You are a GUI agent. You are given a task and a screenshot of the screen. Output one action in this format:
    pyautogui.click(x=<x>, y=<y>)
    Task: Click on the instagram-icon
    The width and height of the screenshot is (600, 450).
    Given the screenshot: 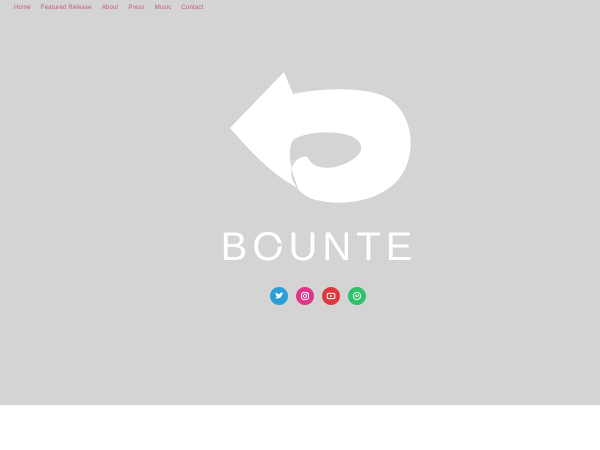 What is the action you would take?
    pyautogui.click(x=305, y=296)
    